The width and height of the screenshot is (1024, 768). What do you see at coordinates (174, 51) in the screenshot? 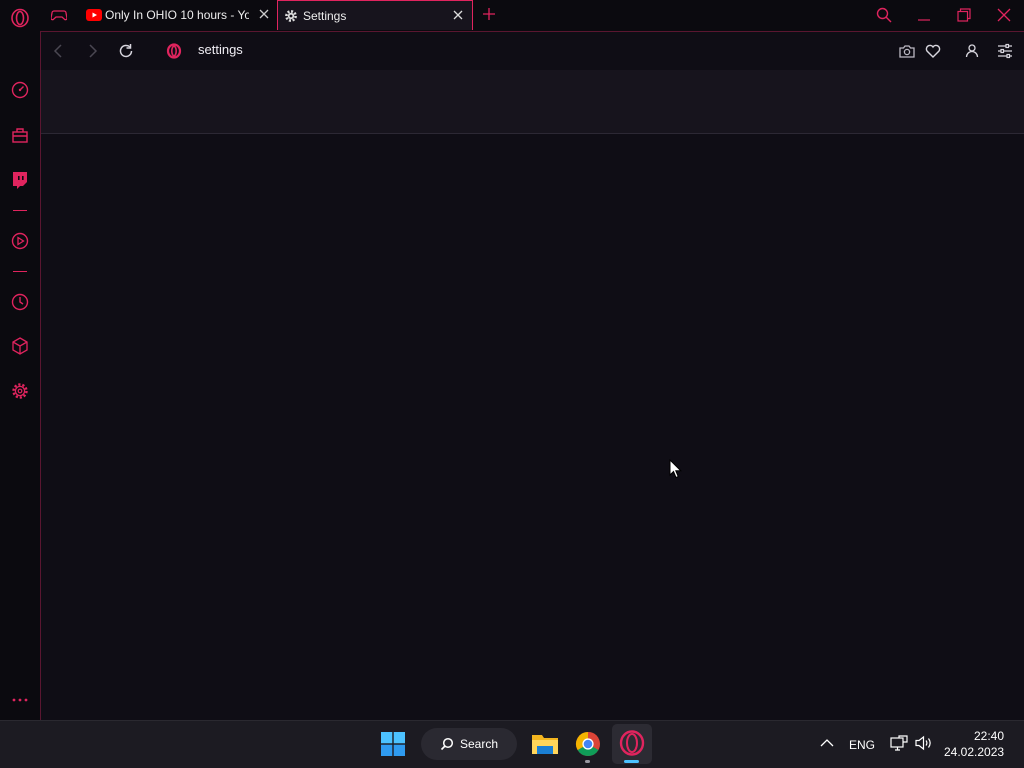
I see `opera-page-icon` at bounding box center [174, 51].